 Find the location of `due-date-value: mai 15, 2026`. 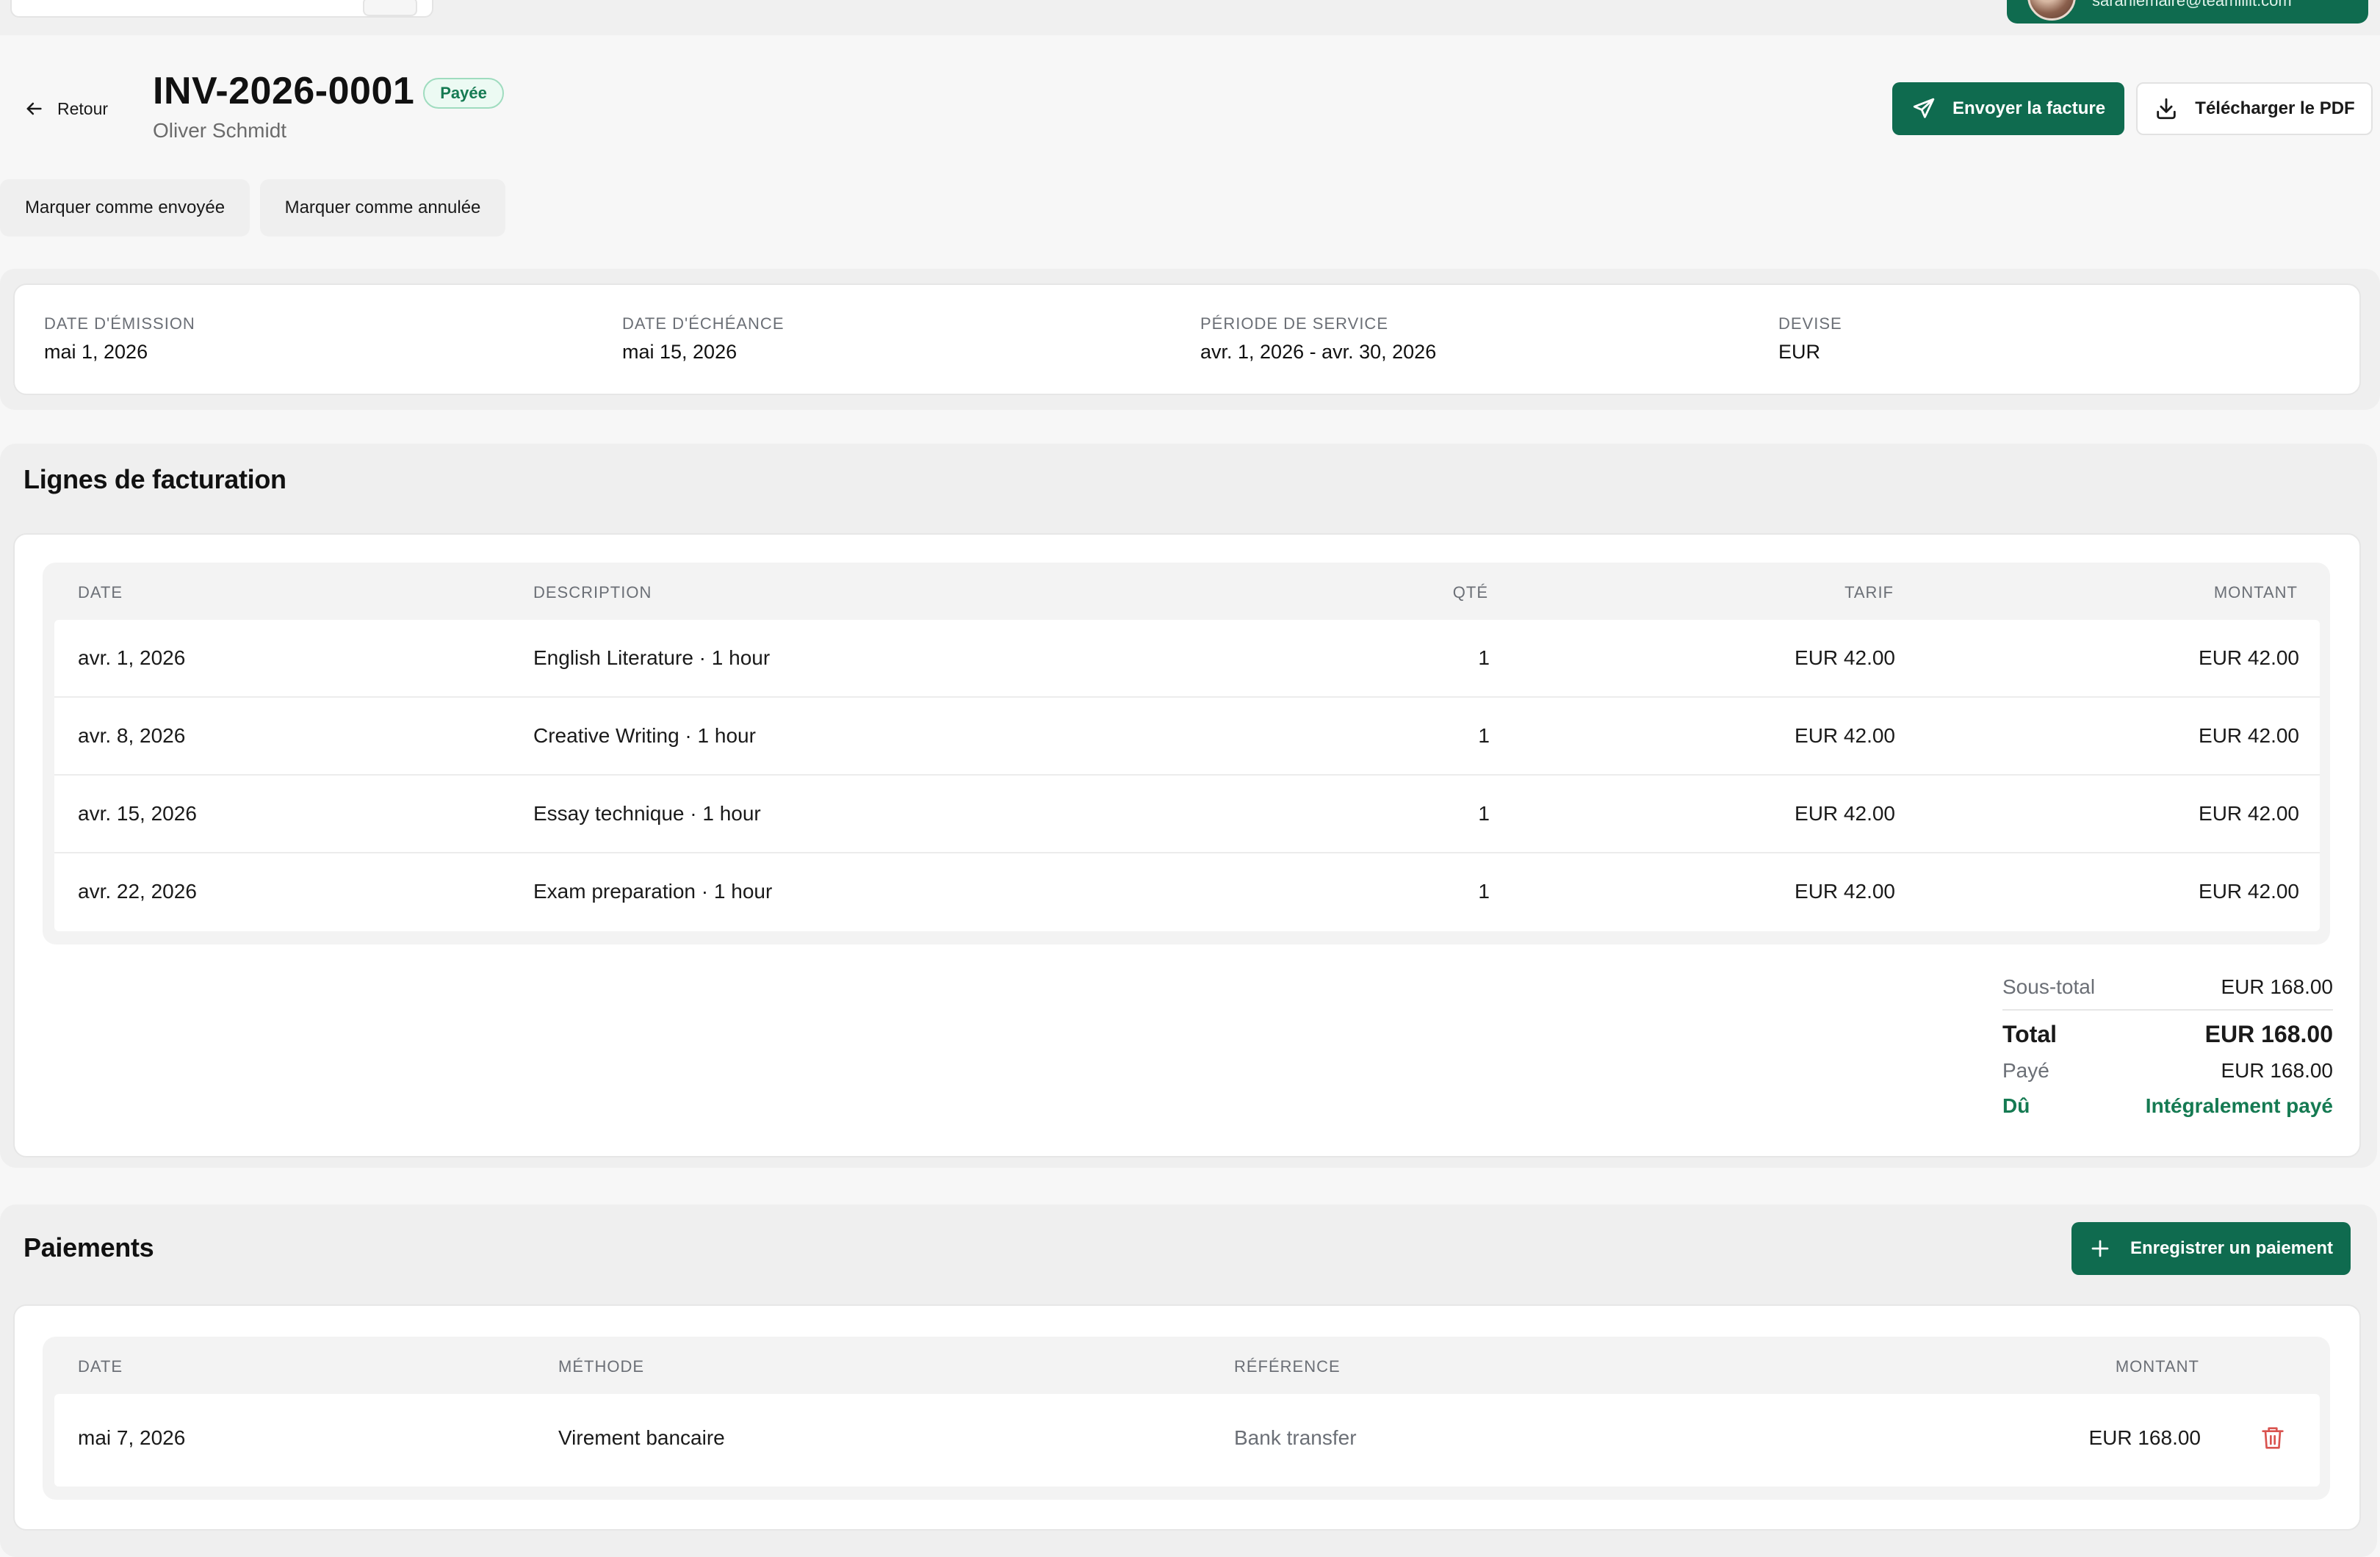

due-date-value: mai 15, 2026 is located at coordinates (680, 352).